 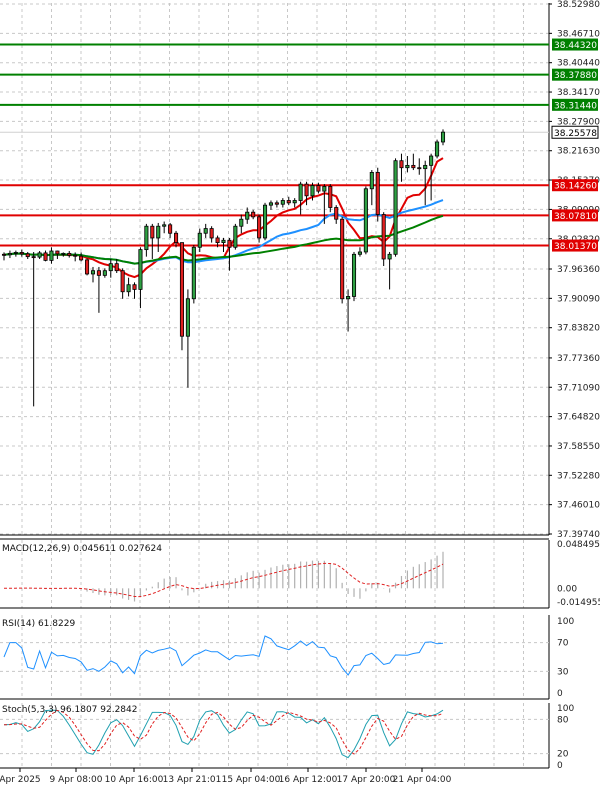 What do you see at coordinates (575, 134) in the screenshot?
I see `current-price-tag-text: 38.25578` at bounding box center [575, 134].